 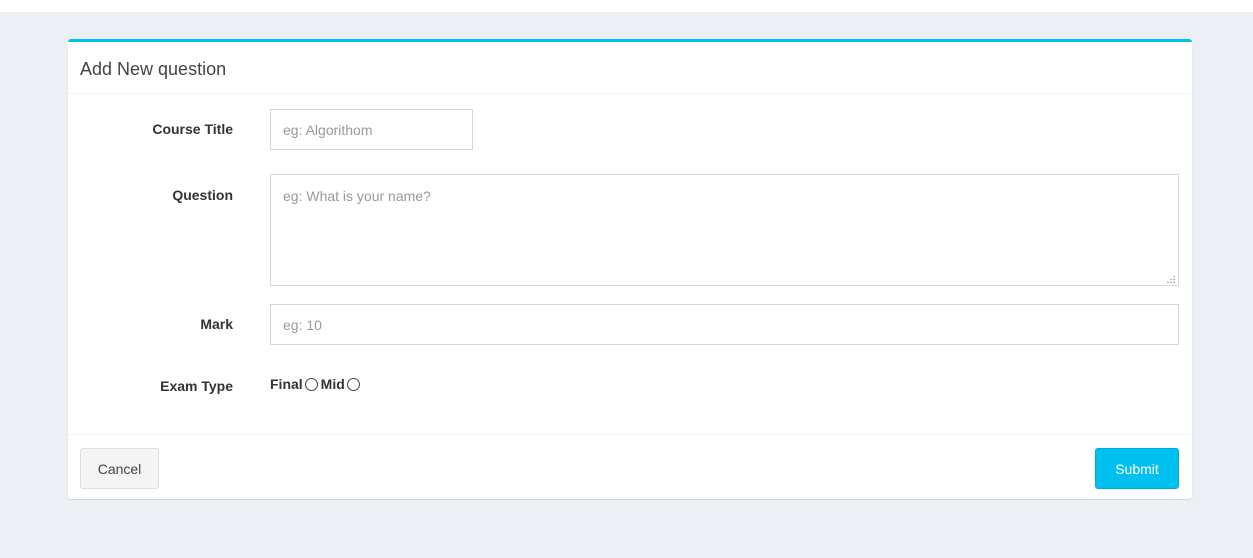 I want to click on exam-type-option-mid: Mid, so click(x=342, y=384).